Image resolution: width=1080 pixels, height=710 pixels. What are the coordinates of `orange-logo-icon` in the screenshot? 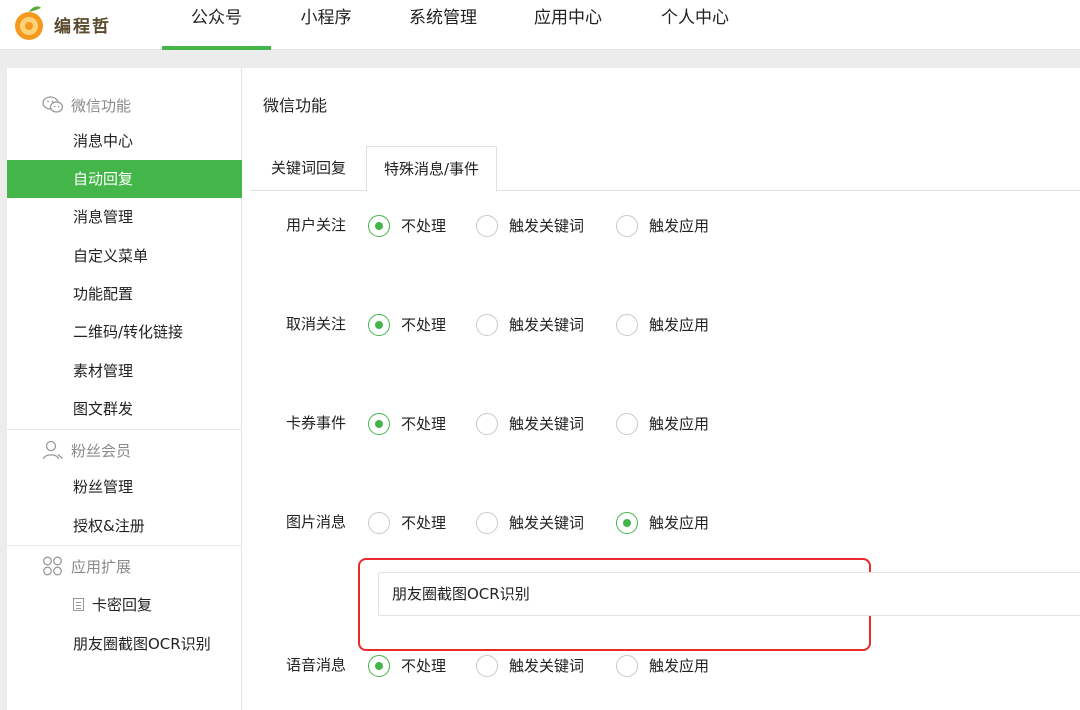 It's located at (29, 23).